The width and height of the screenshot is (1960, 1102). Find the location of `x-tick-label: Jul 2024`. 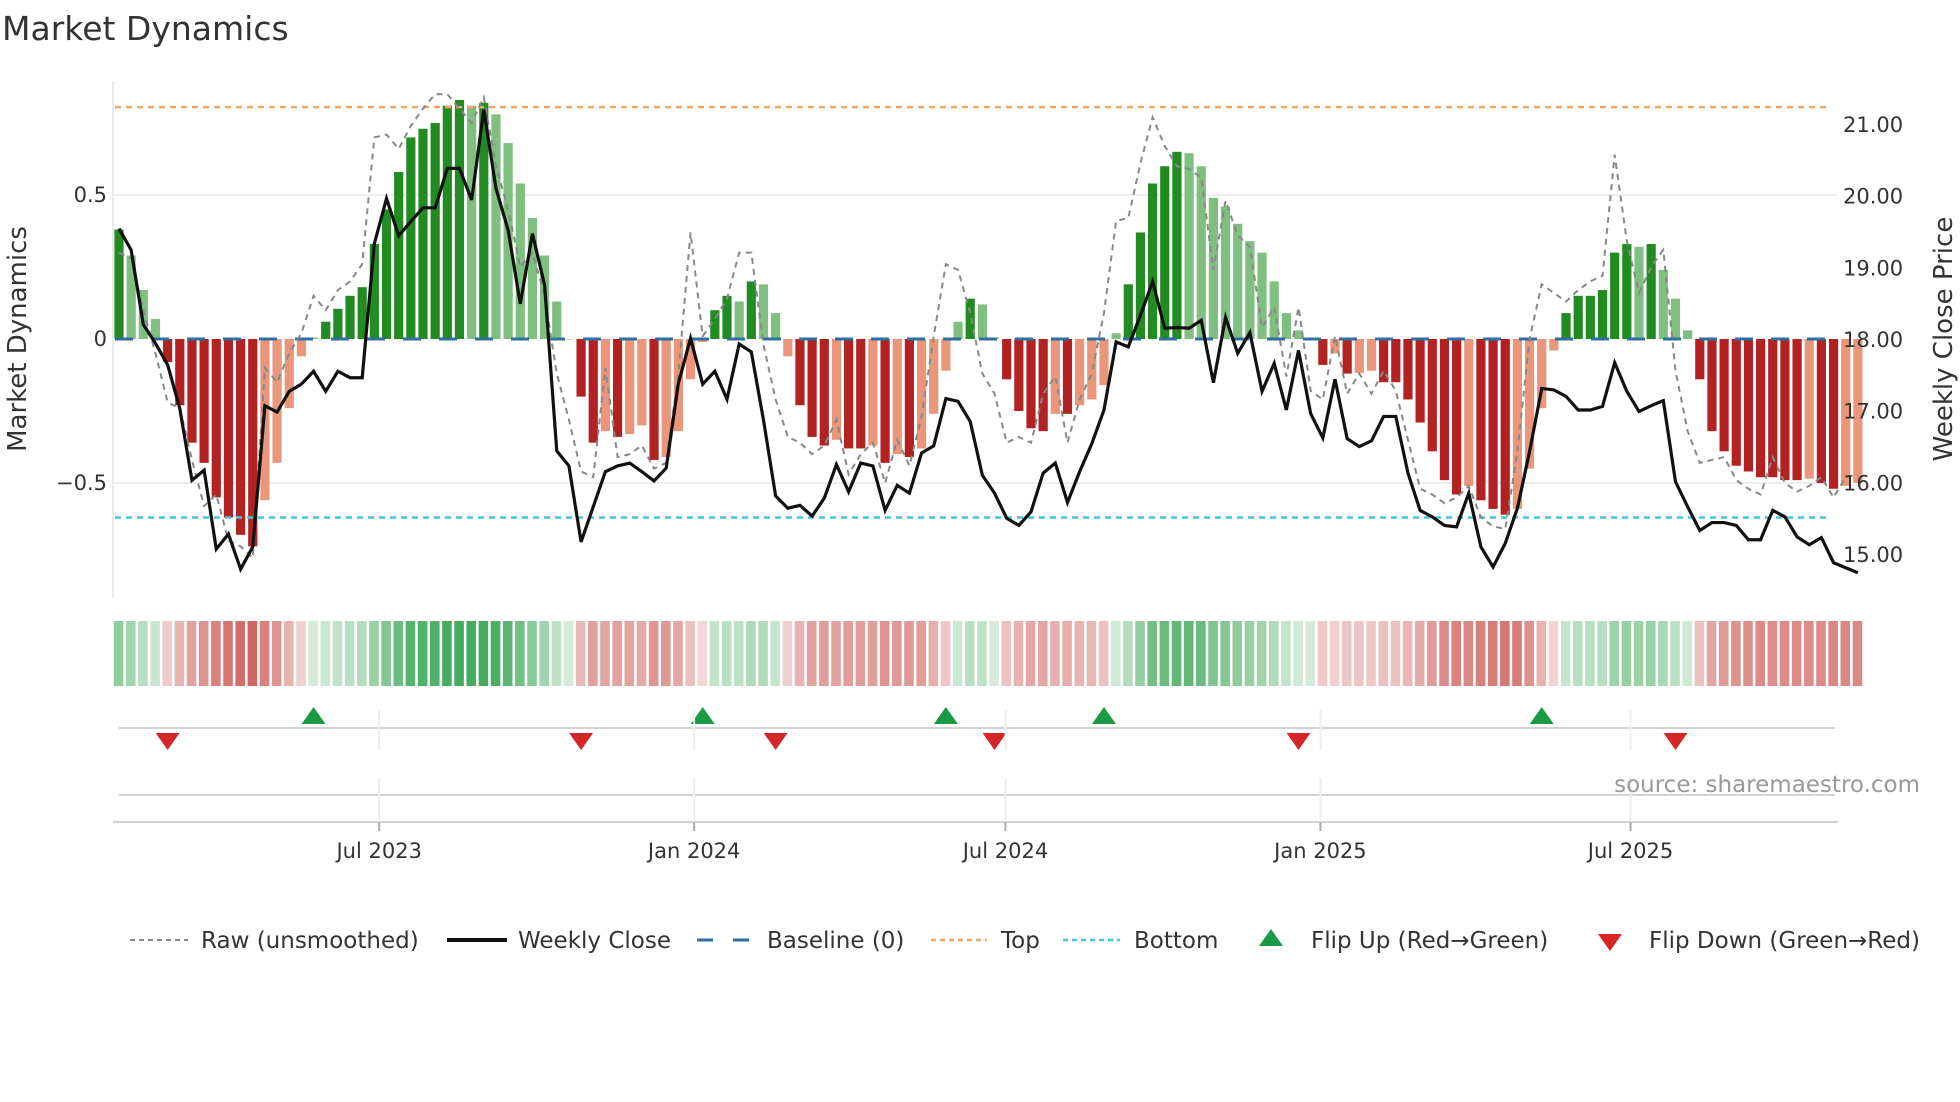

x-tick-label: Jul 2024 is located at coordinates (1004, 851).